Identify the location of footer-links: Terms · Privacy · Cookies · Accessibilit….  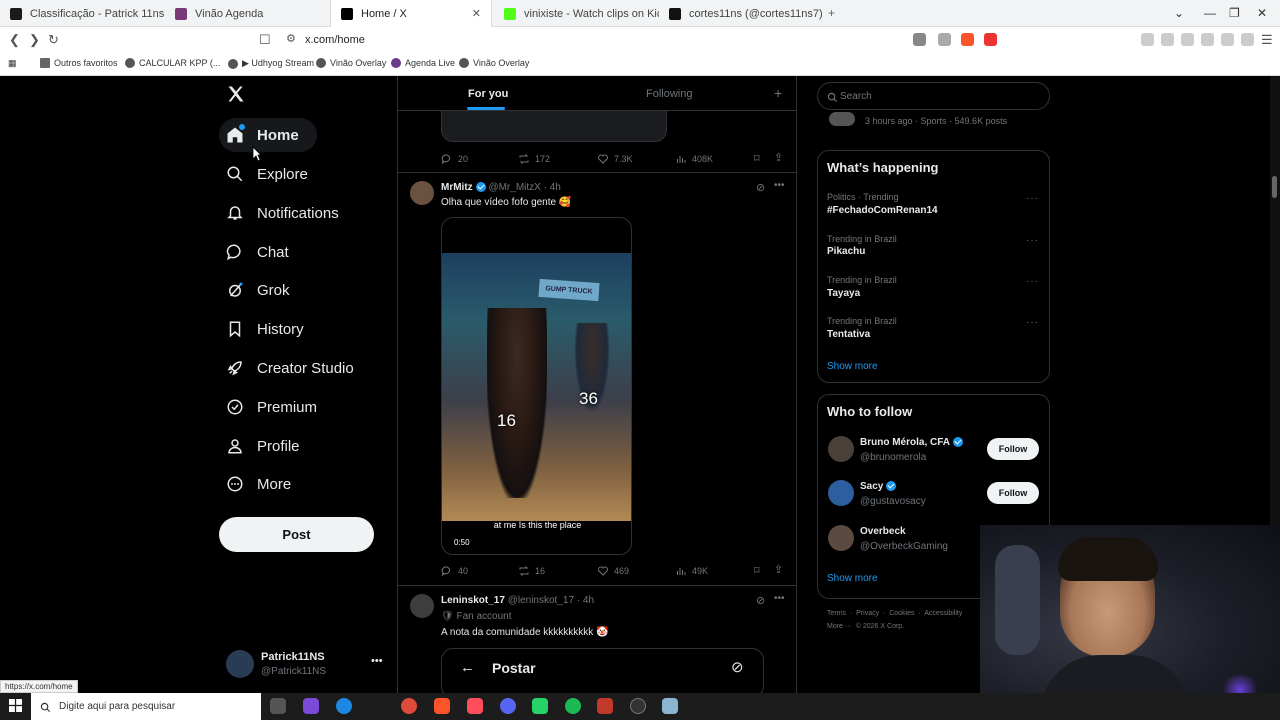
(894, 613).